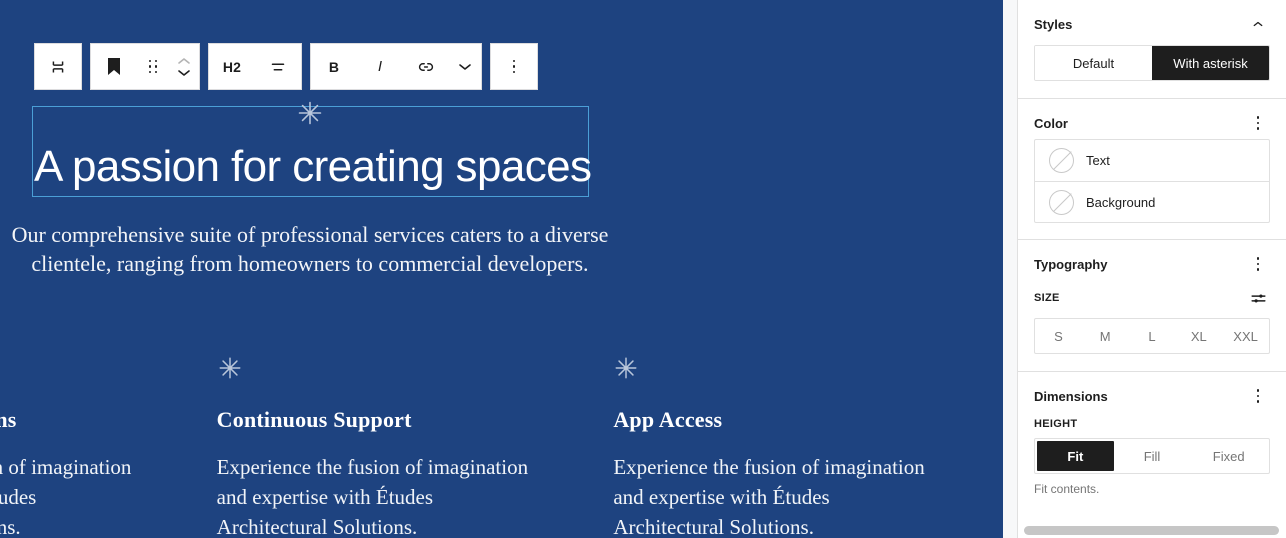  I want to click on heading-level-button: H2, so click(232, 66).